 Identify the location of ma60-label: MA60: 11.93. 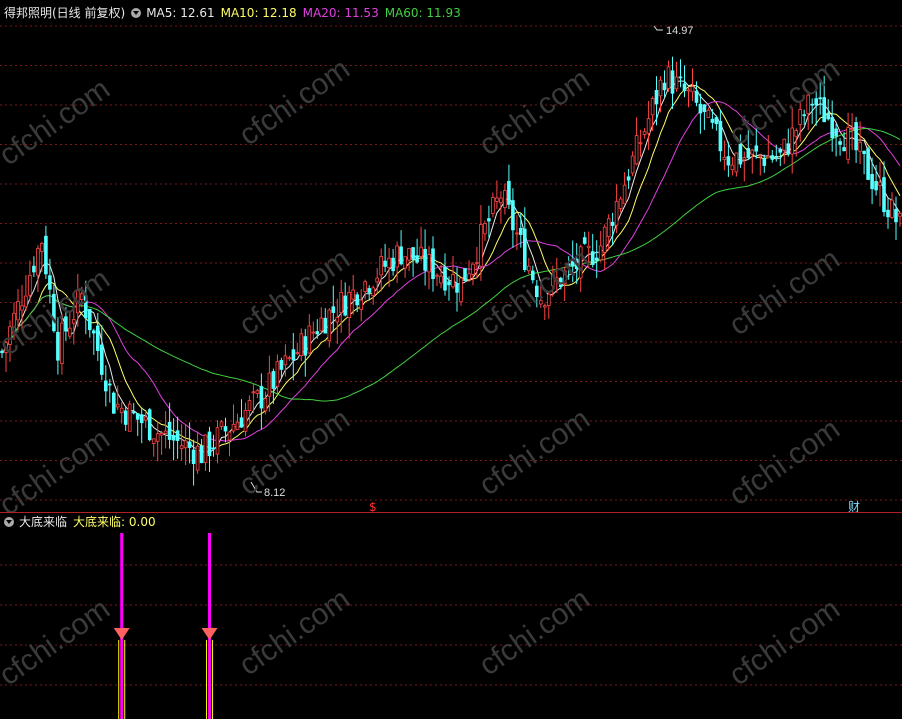
(422, 13).